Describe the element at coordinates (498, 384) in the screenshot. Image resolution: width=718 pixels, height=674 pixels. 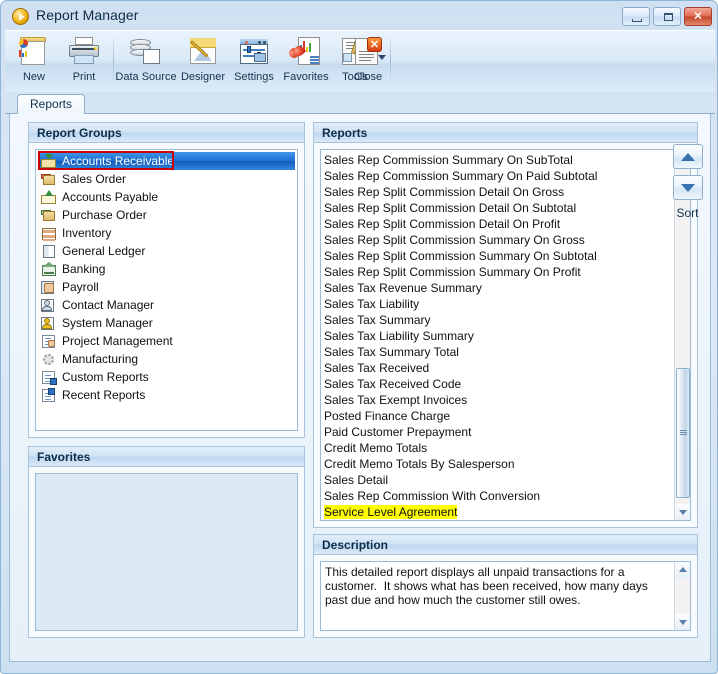
I see `list-item: Sales Tax Received Code` at that location.